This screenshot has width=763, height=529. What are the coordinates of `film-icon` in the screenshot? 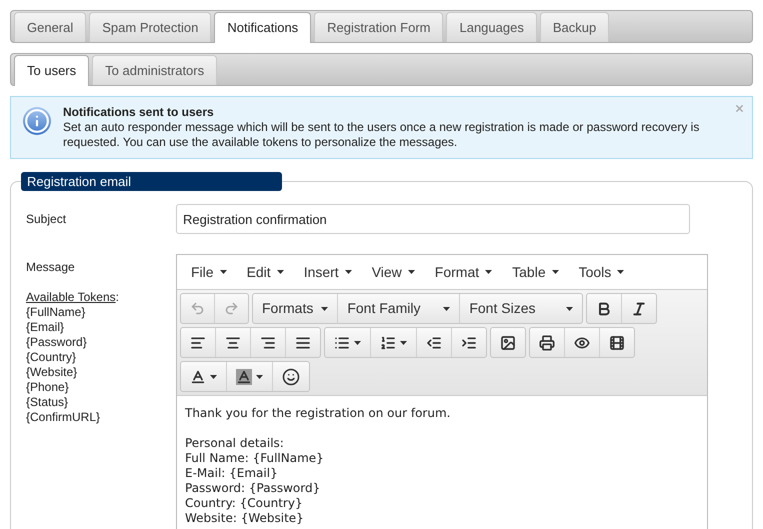 It's located at (617, 342).